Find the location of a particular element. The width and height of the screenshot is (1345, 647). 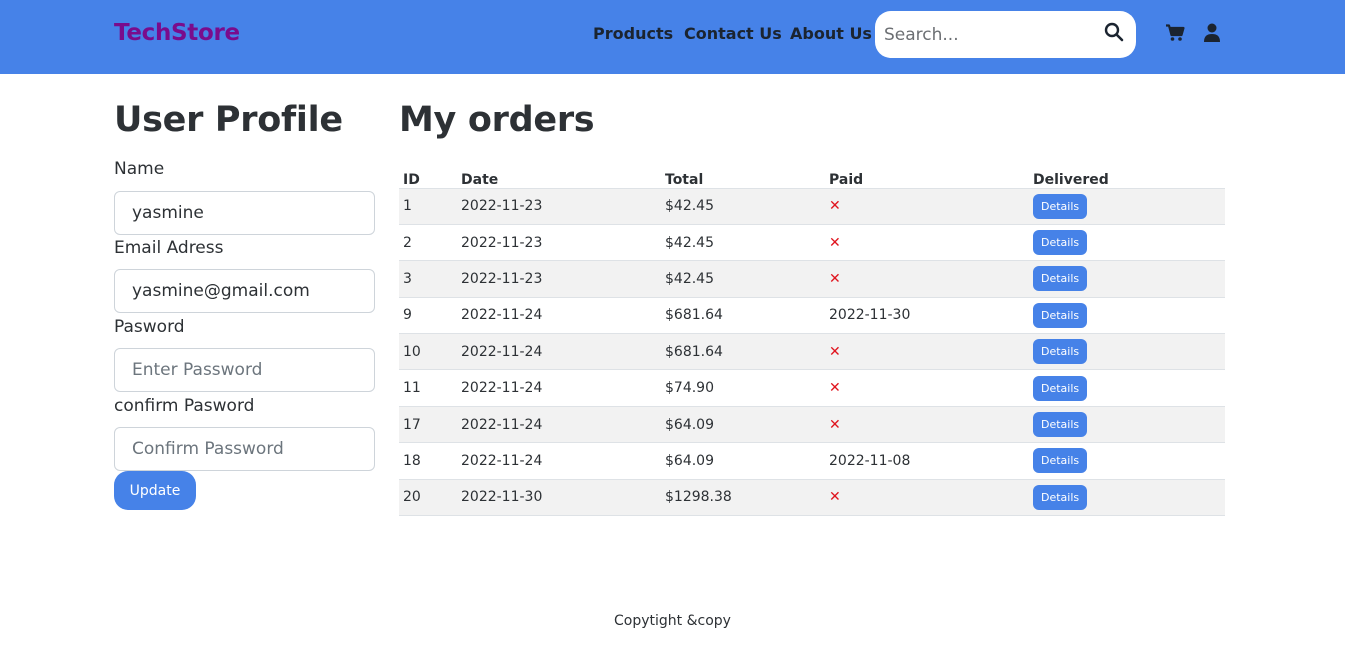

order-id-cell: 2 is located at coordinates (428, 243).